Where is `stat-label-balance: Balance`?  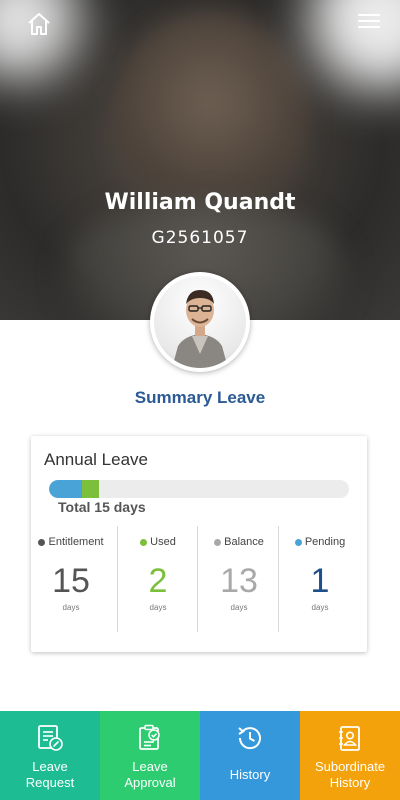
stat-label-balance: Balance is located at coordinates (239, 542).